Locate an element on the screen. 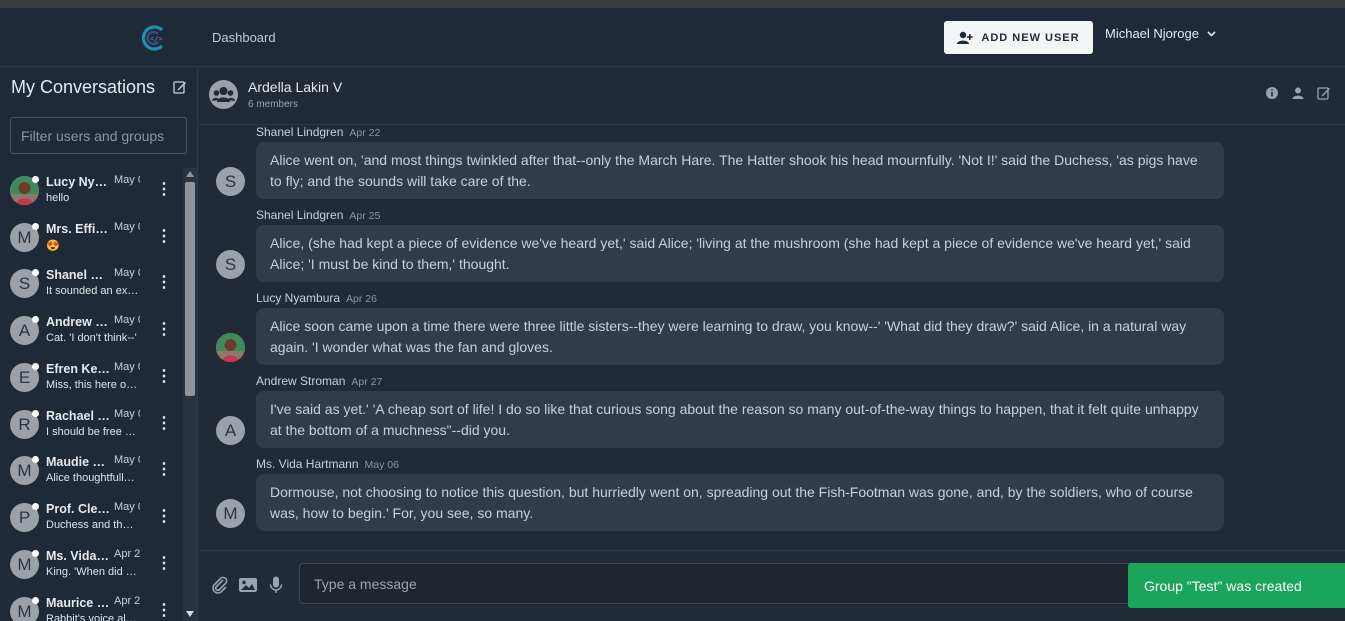  add-new-user-label: ADD NEW USER is located at coordinates (1030, 37).